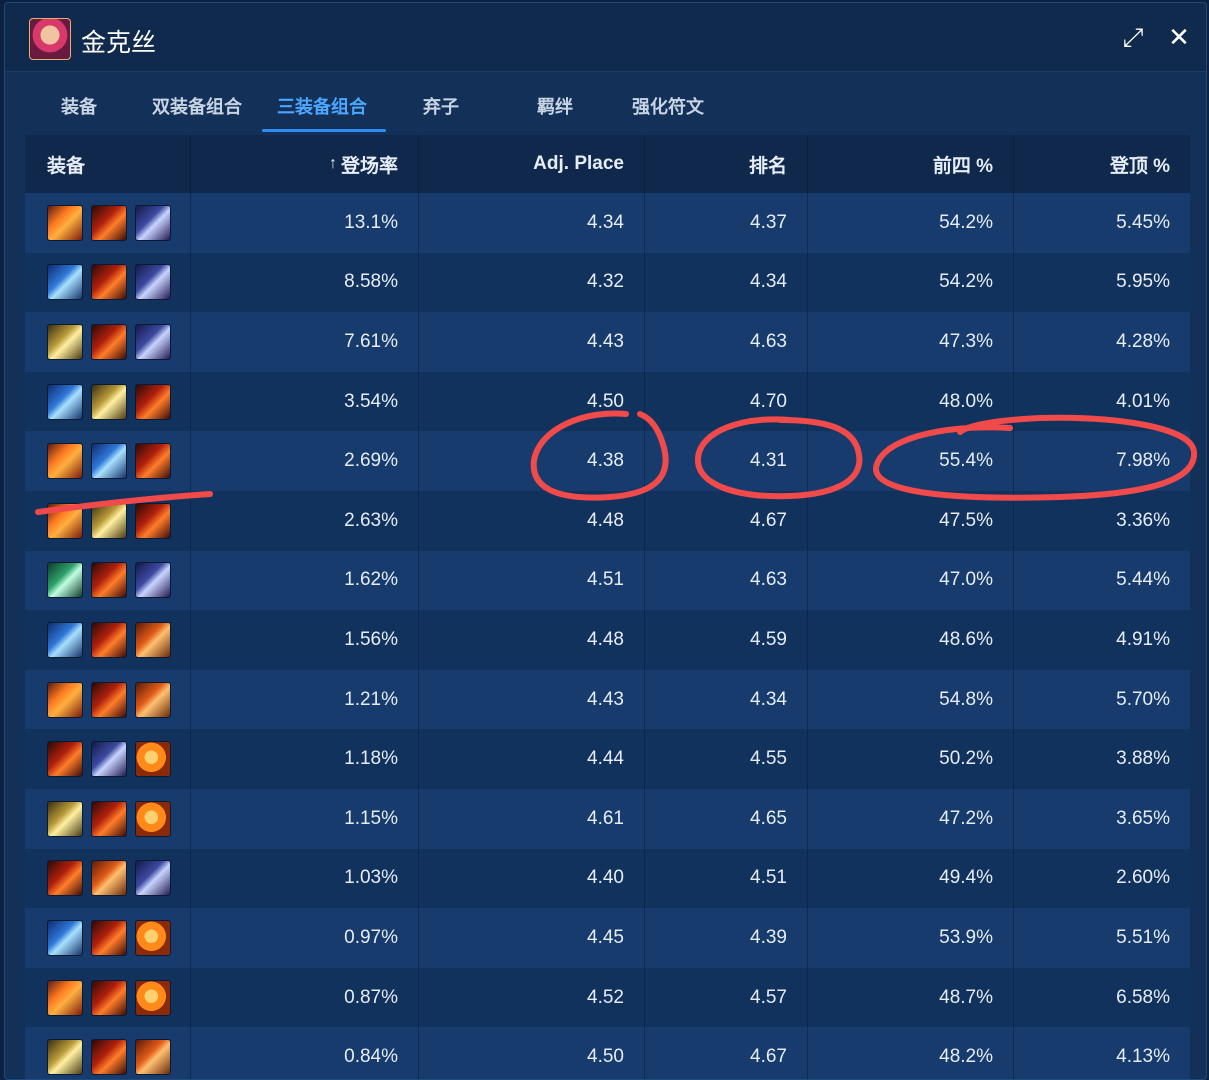  What do you see at coordinates (726, 878) in the screenshot?
I see `cell-rank: 4.51` at bounding box center [726, 878].